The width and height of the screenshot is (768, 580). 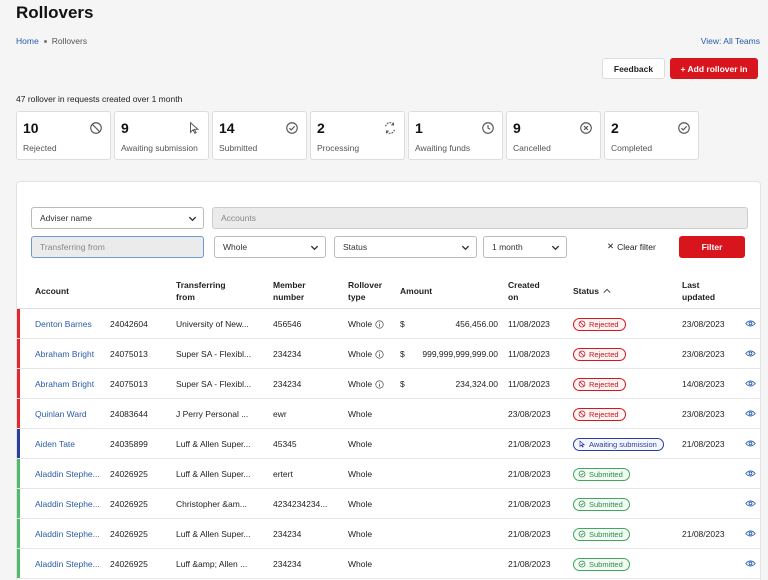 What do you see at coordinates (161, 135) in the screenshot?
I see `status-card-awaiting-submission: 9 Awaiting submission` at bounding box center [161, 135].